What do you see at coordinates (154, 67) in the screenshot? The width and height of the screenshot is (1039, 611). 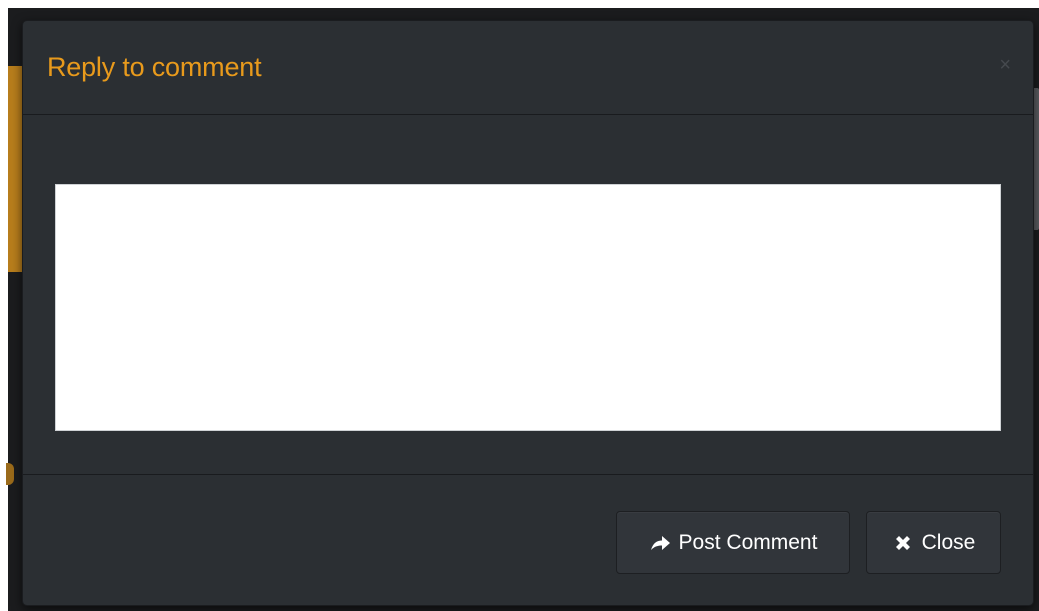 I see `modal-title: Reply to comment` at bounding box center [154, 67].